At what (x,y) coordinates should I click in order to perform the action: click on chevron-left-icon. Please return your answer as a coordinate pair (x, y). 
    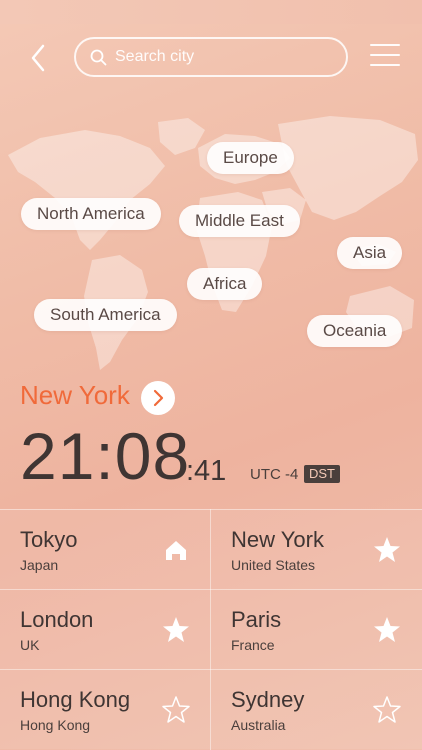
    Looking at the image, I should click on (38, 58).